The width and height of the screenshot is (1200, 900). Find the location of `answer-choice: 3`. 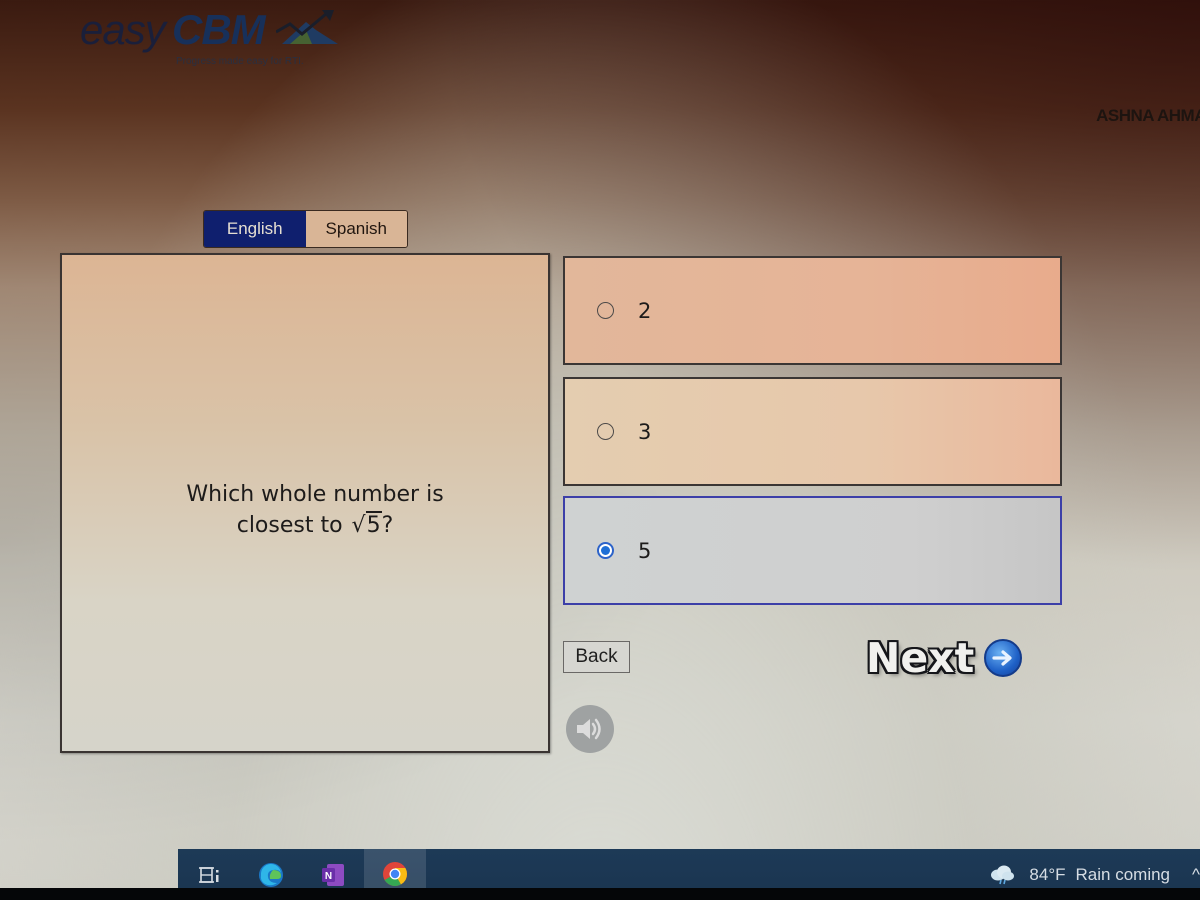

answer-choice: 3 is located at coordinates (812, 431).